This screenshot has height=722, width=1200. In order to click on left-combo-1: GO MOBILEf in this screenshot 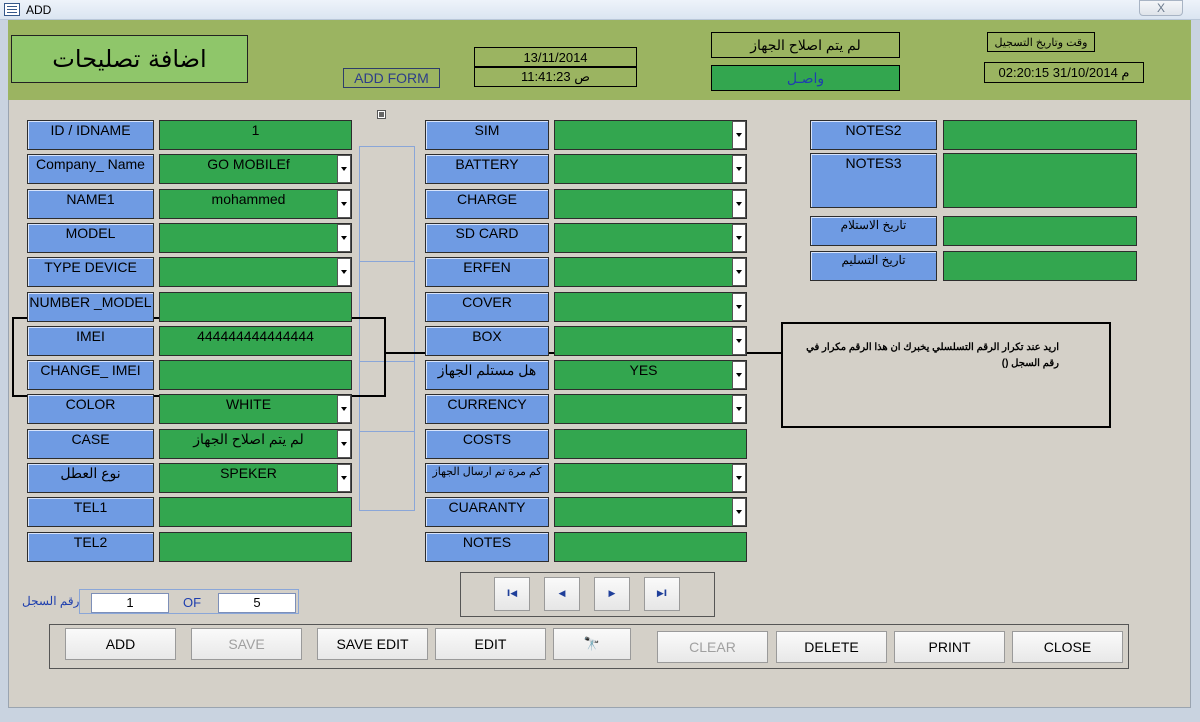, I will do `click(255, 169)`.